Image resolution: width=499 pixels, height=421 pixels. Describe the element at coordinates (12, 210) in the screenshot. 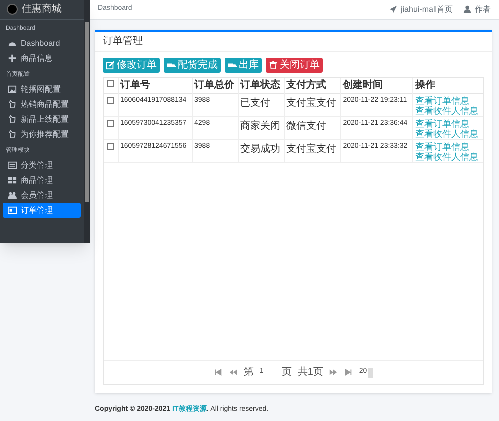

I see `id-card-icon` at that location.